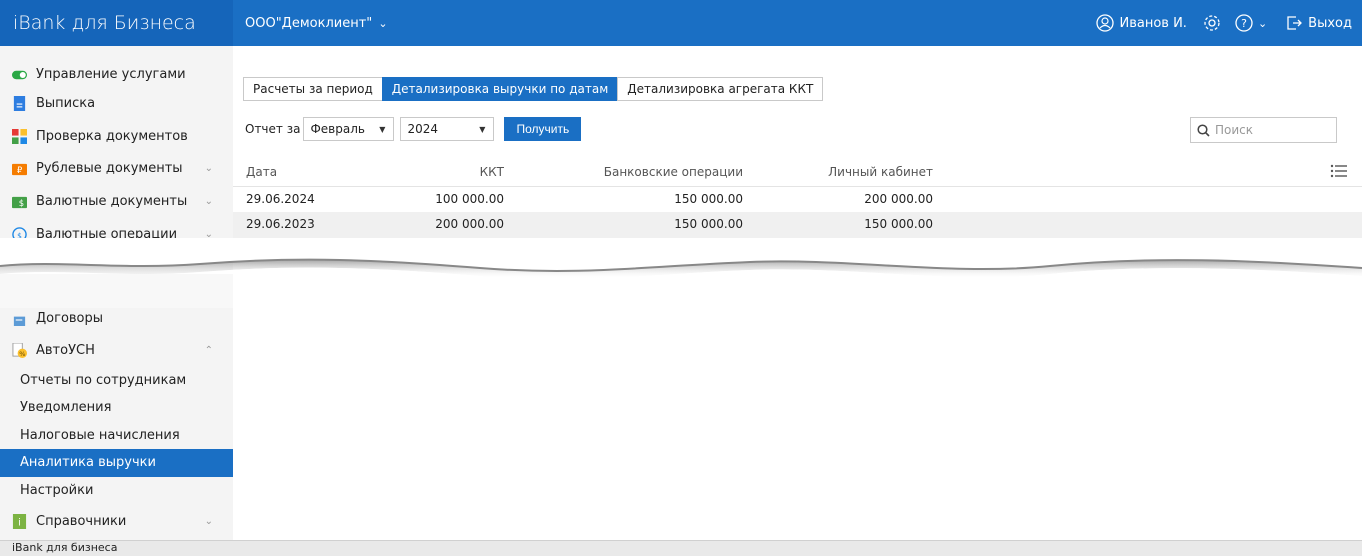 This screenshot has width=1362, height=556. I want to click on exit-button: Выход, so click(1318, 23).